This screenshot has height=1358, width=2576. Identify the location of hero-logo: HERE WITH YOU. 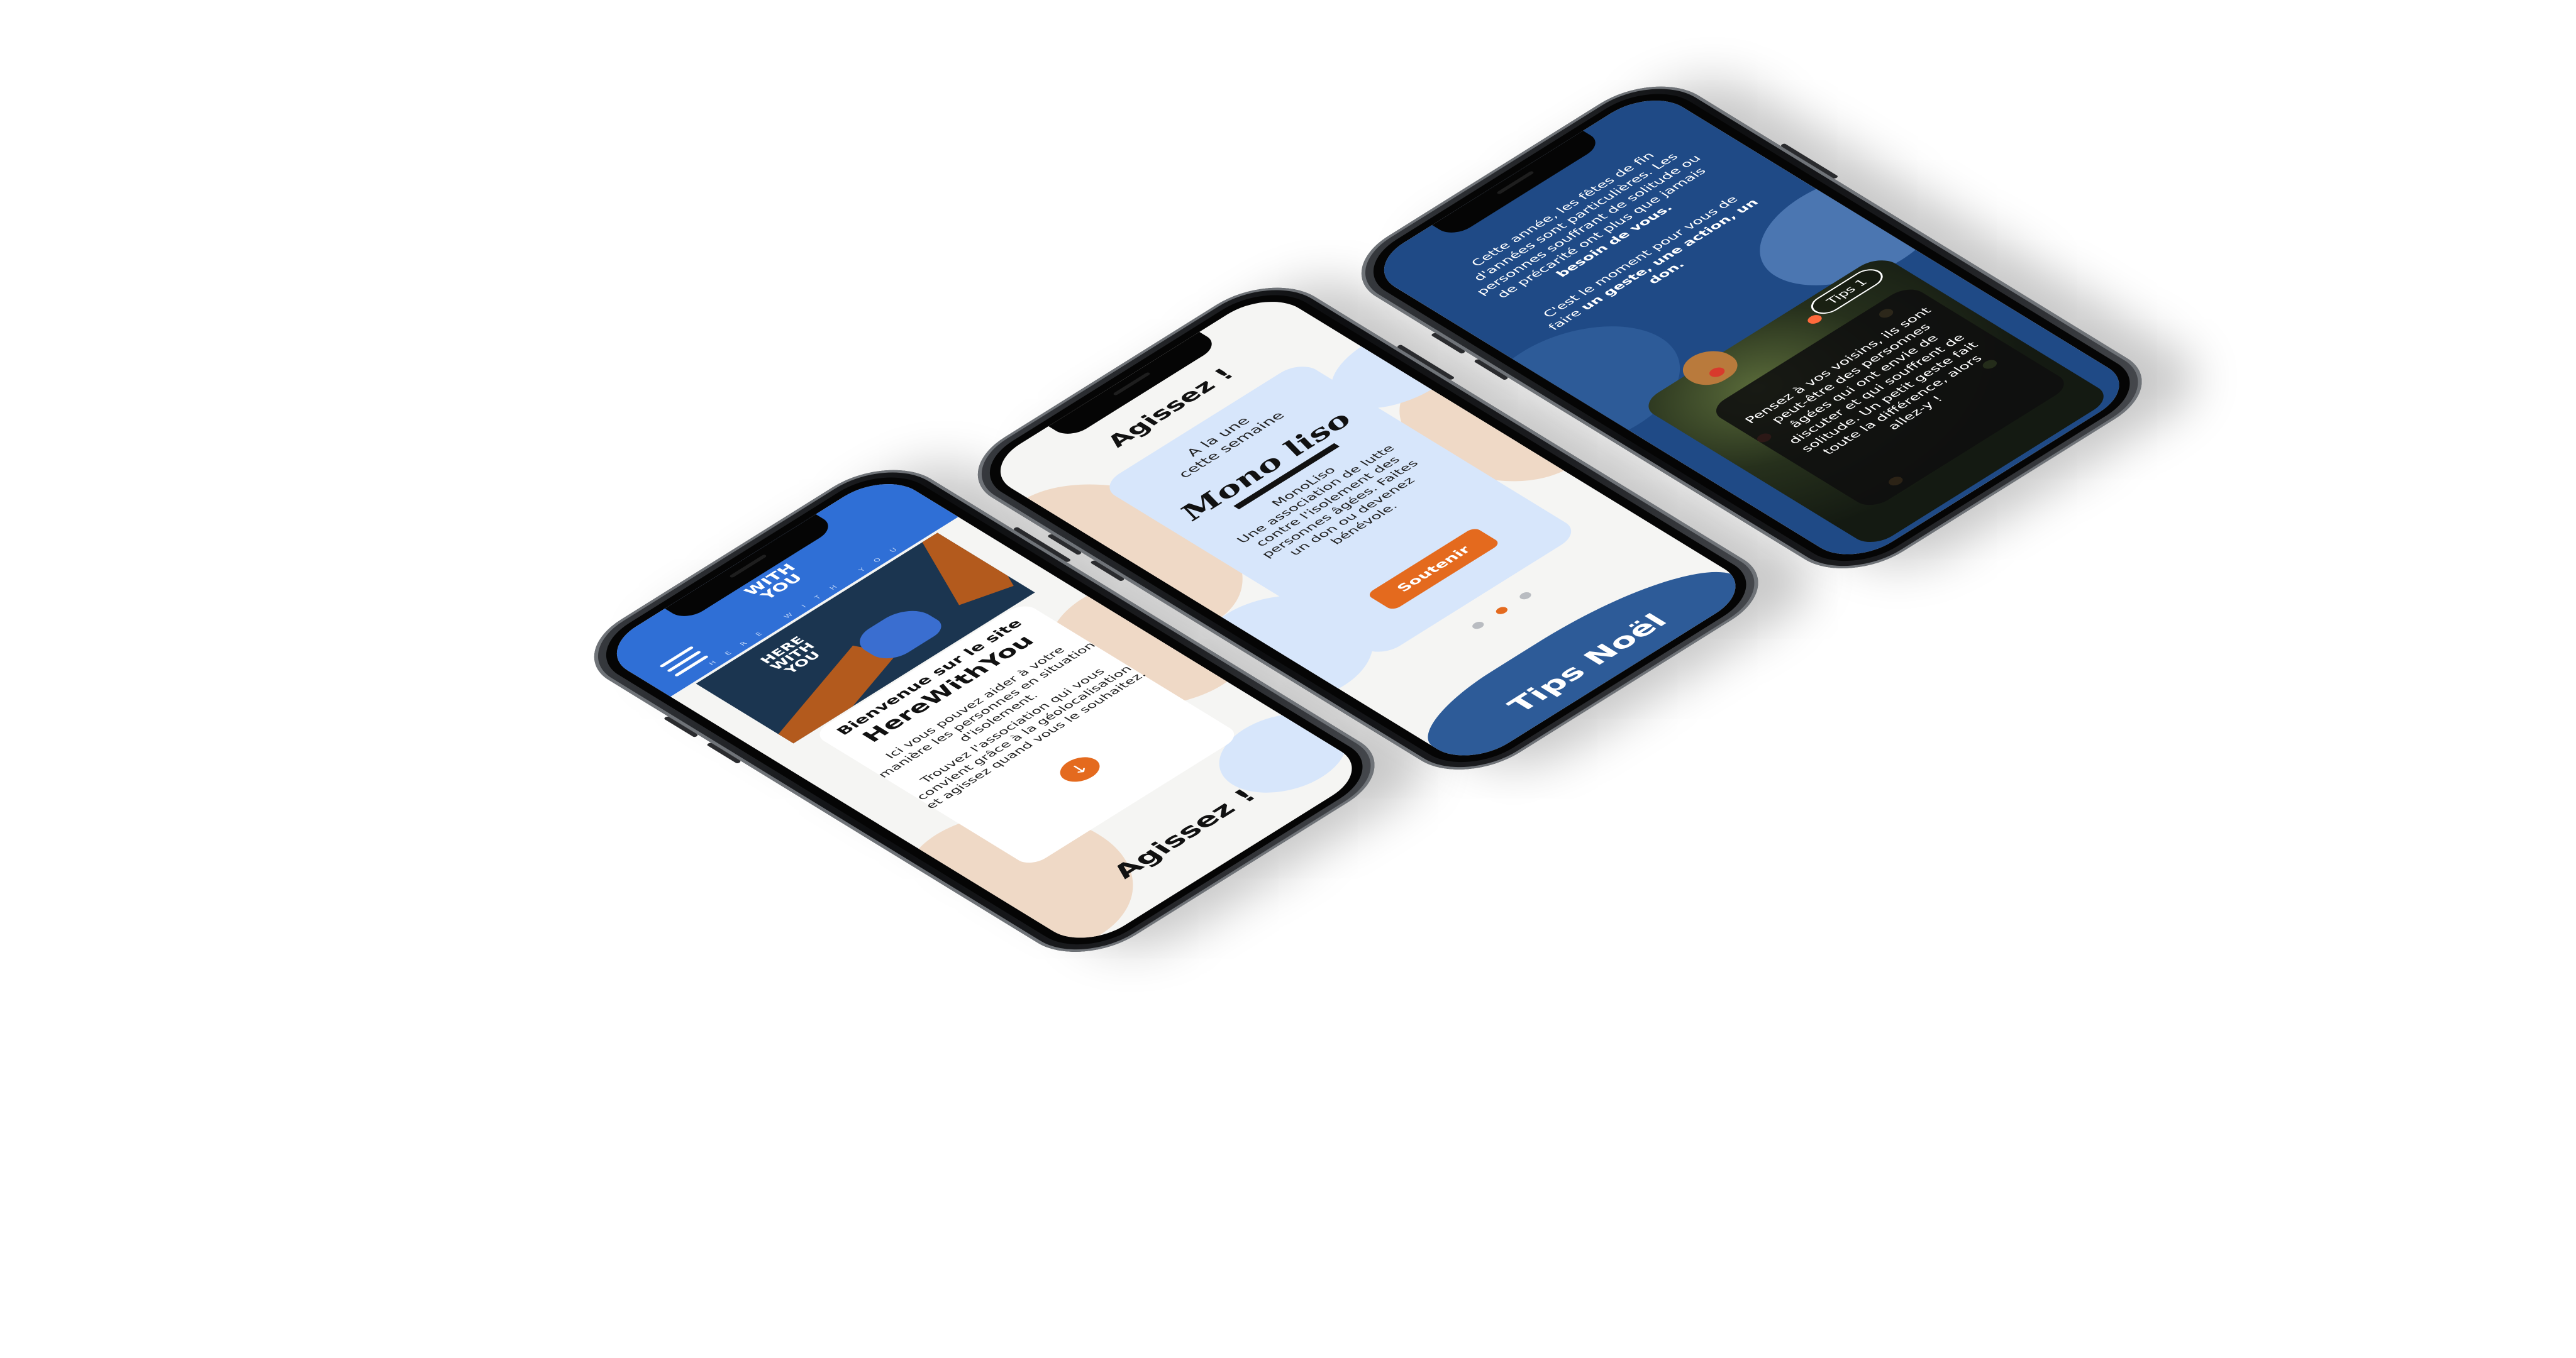
(792, 656).